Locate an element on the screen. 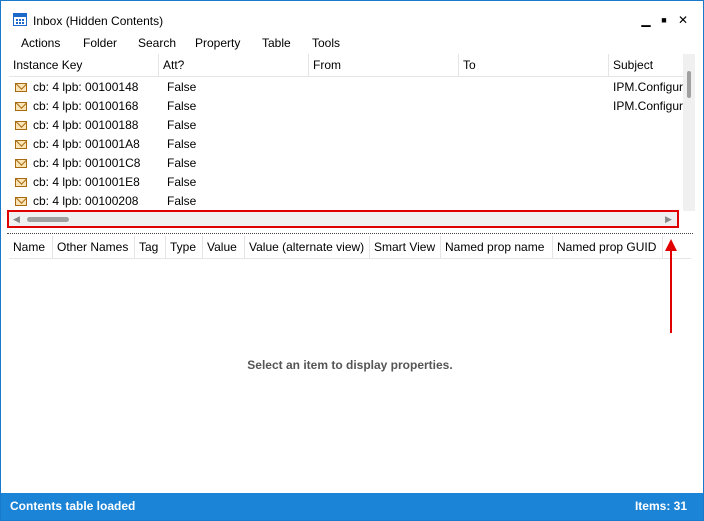 Image resolution: width=704 pixels, height=521 pixels. table-row: cb: 4 lpb: 00100208 False is located at coordinates (348, 201).